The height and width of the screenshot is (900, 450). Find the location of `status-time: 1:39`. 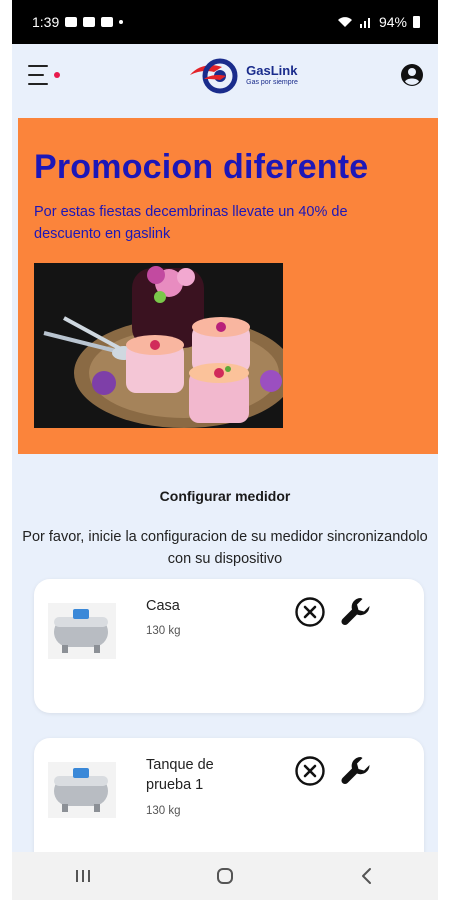

status-time: 1:39 is located at coordinates (46, 22).